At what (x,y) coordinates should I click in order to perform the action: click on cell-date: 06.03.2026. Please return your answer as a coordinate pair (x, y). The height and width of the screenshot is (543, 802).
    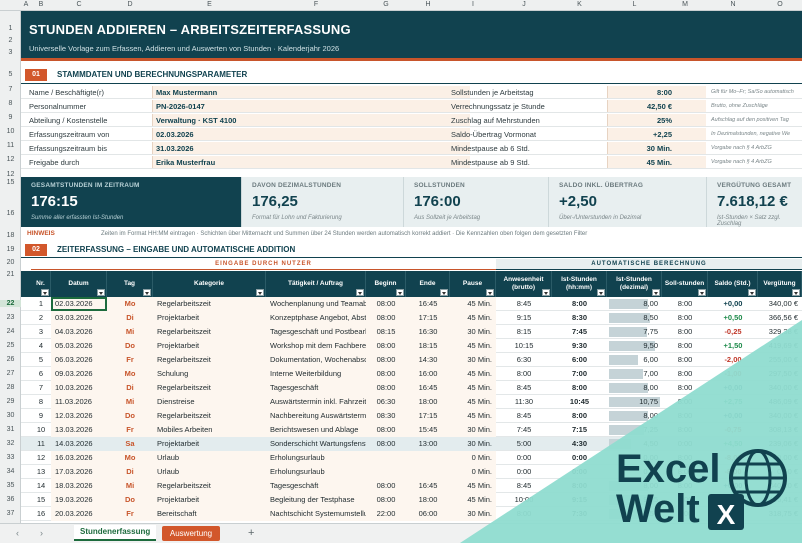
    Looking at the image, I should click on (79, 360).